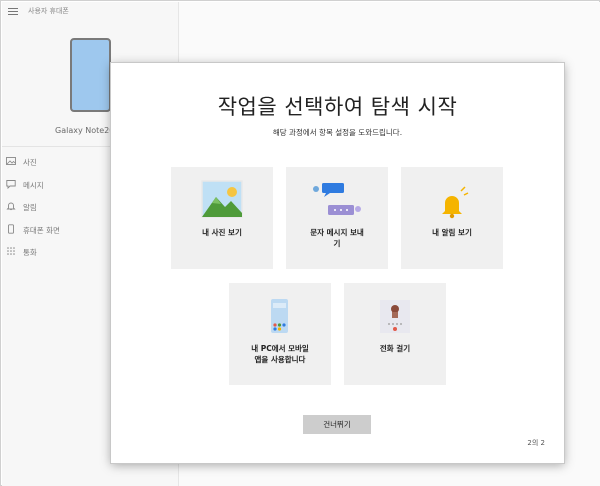  I want to click on messages-illustration-icon, so click(337, 199).